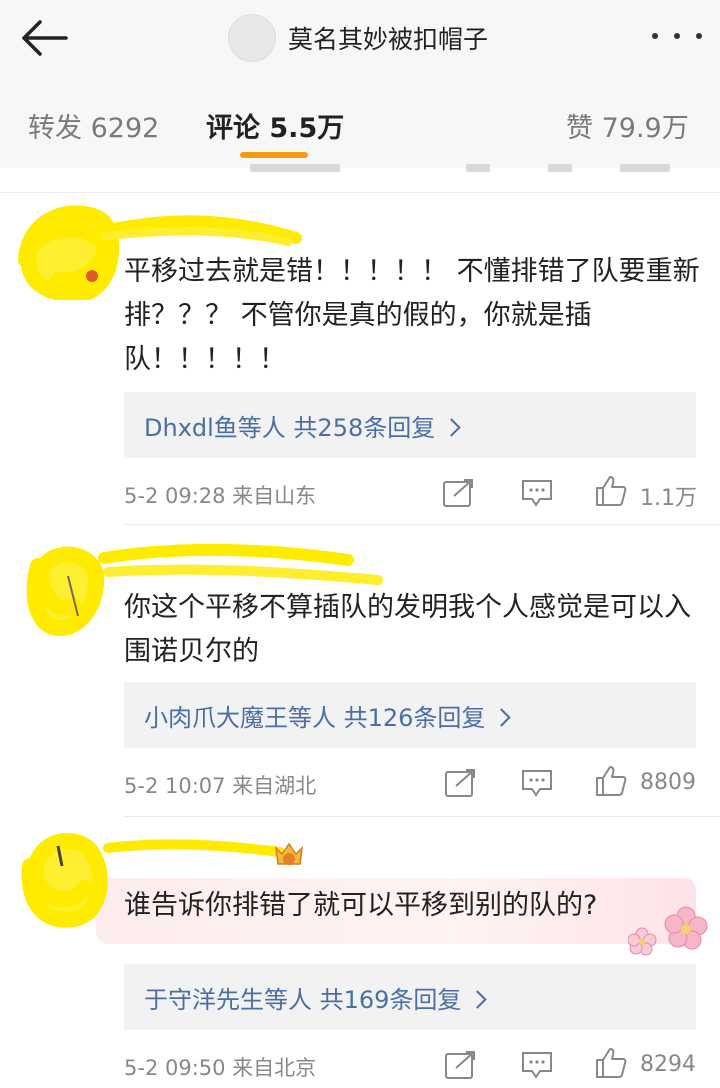 The image size is (720, 1088). I want to click on tab-likes: 赞 79.9万, so click(627, 125).